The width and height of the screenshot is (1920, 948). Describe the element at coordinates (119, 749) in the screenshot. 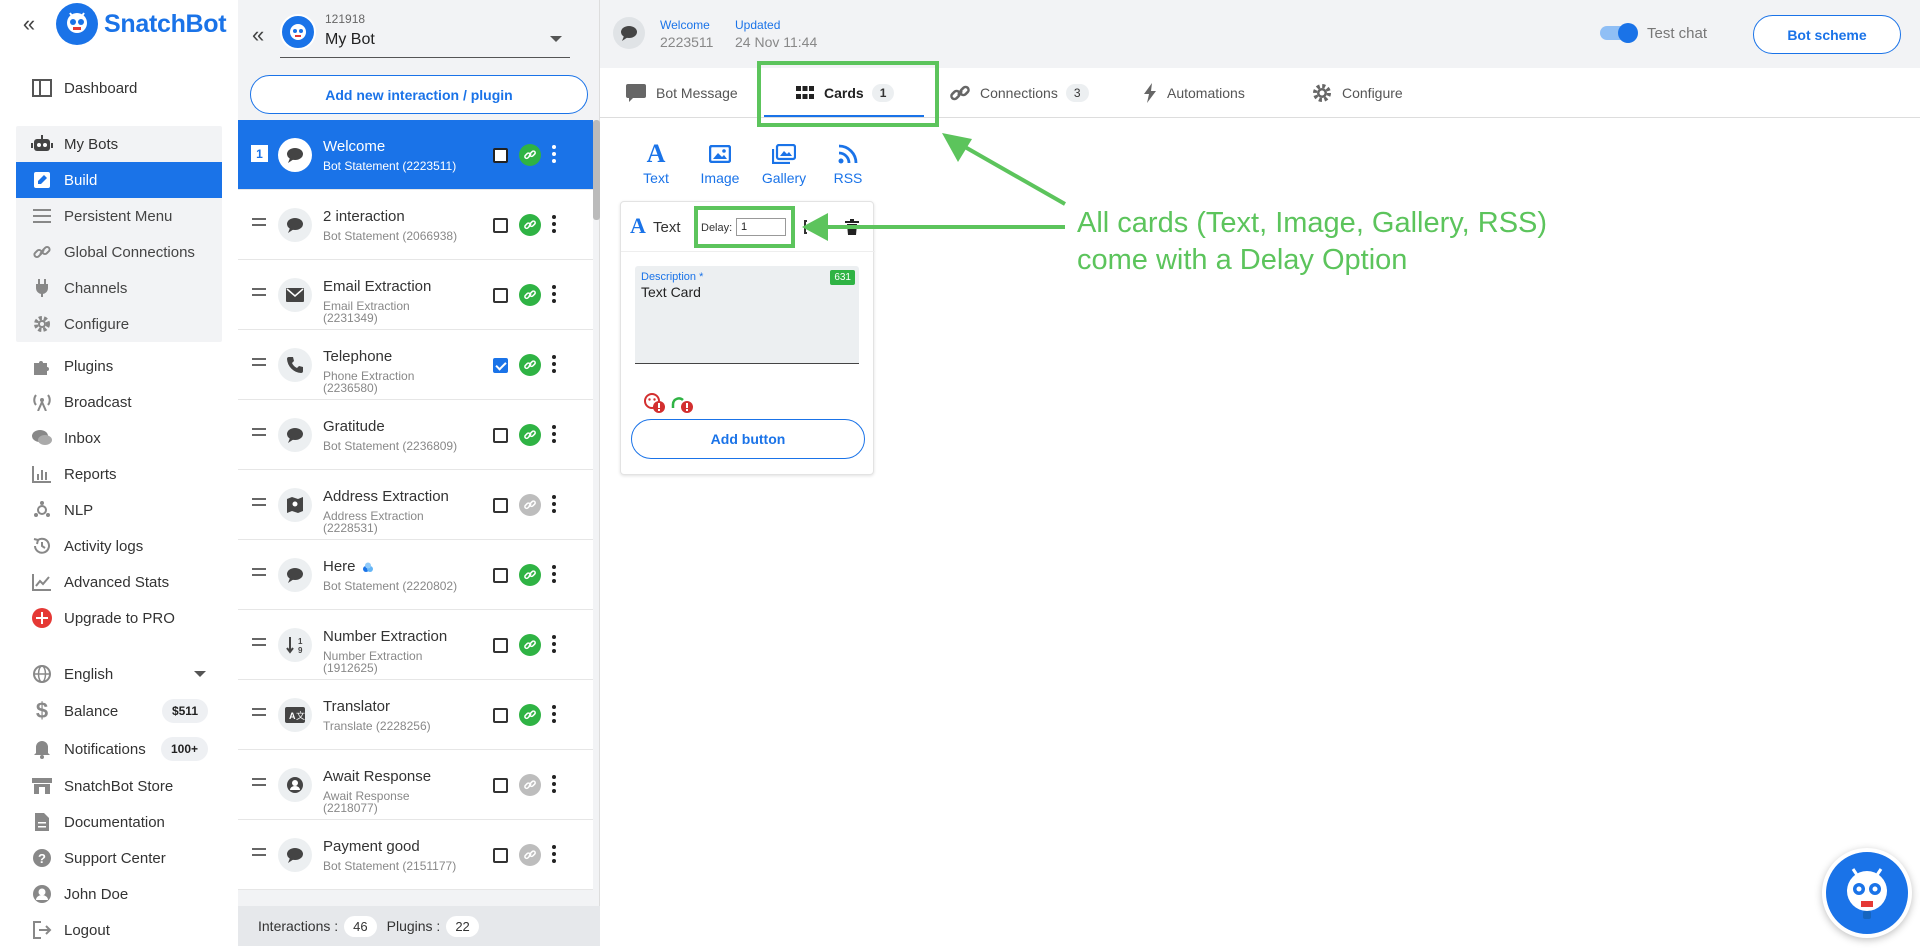

I see `sidebar-item-notifications: Notifications 100+` at that location.